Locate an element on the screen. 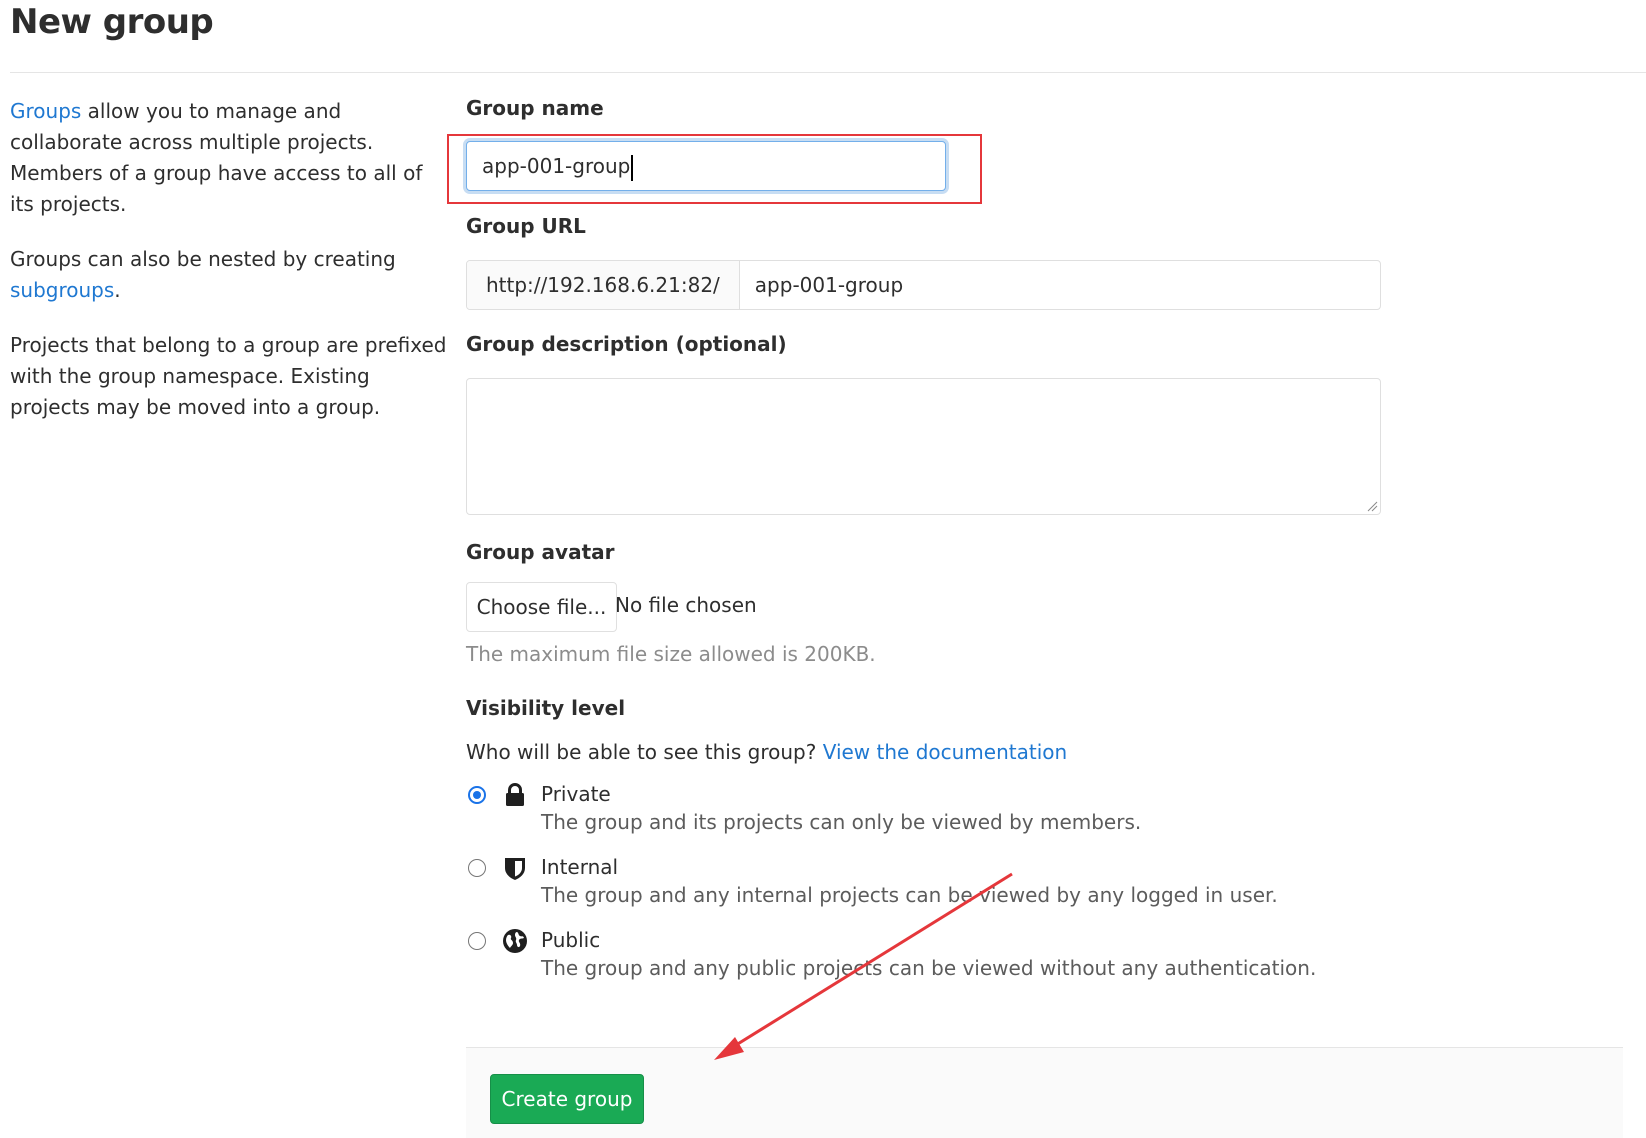 The width and height of the screenshot is (1646, 1138). group-avatar-label: Group avatar is located at coordinates (540, 552).